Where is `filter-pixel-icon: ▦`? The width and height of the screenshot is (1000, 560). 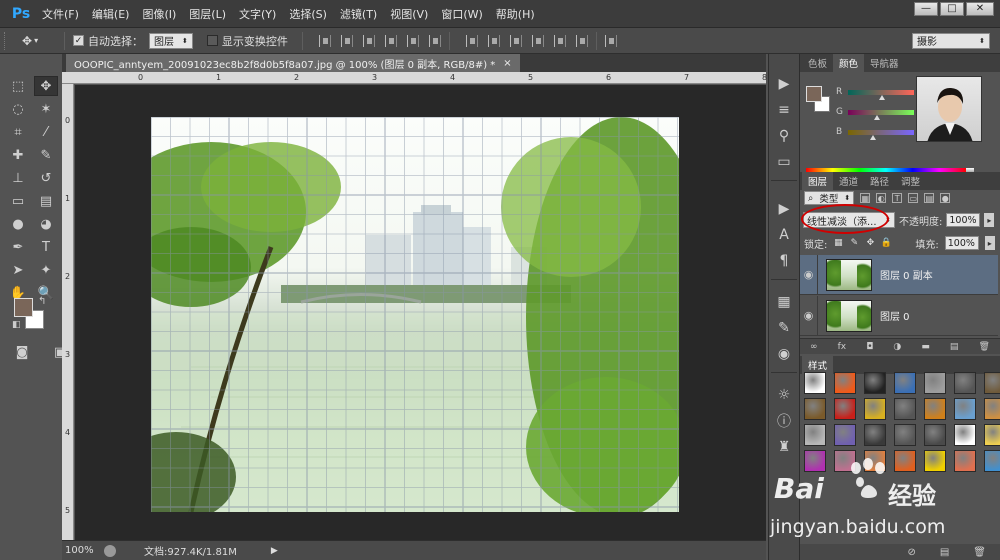
filter-pixel-icon: ▦ is located at coordinates (865, 198).